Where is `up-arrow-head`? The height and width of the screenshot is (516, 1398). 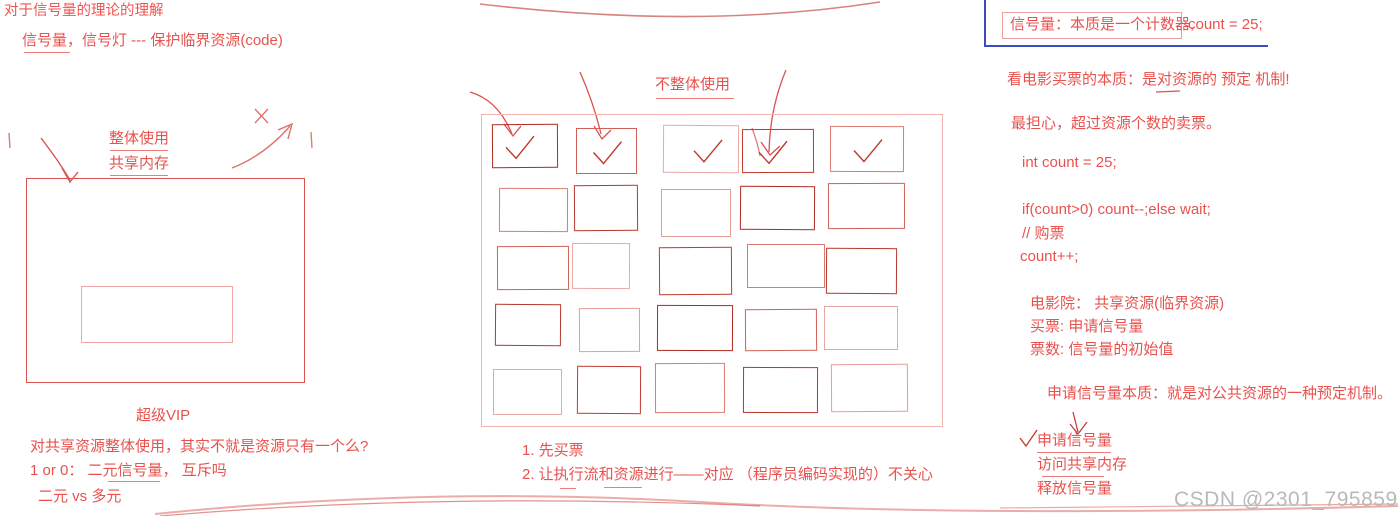 up-arrow-head is located at coordinates (285, 131).